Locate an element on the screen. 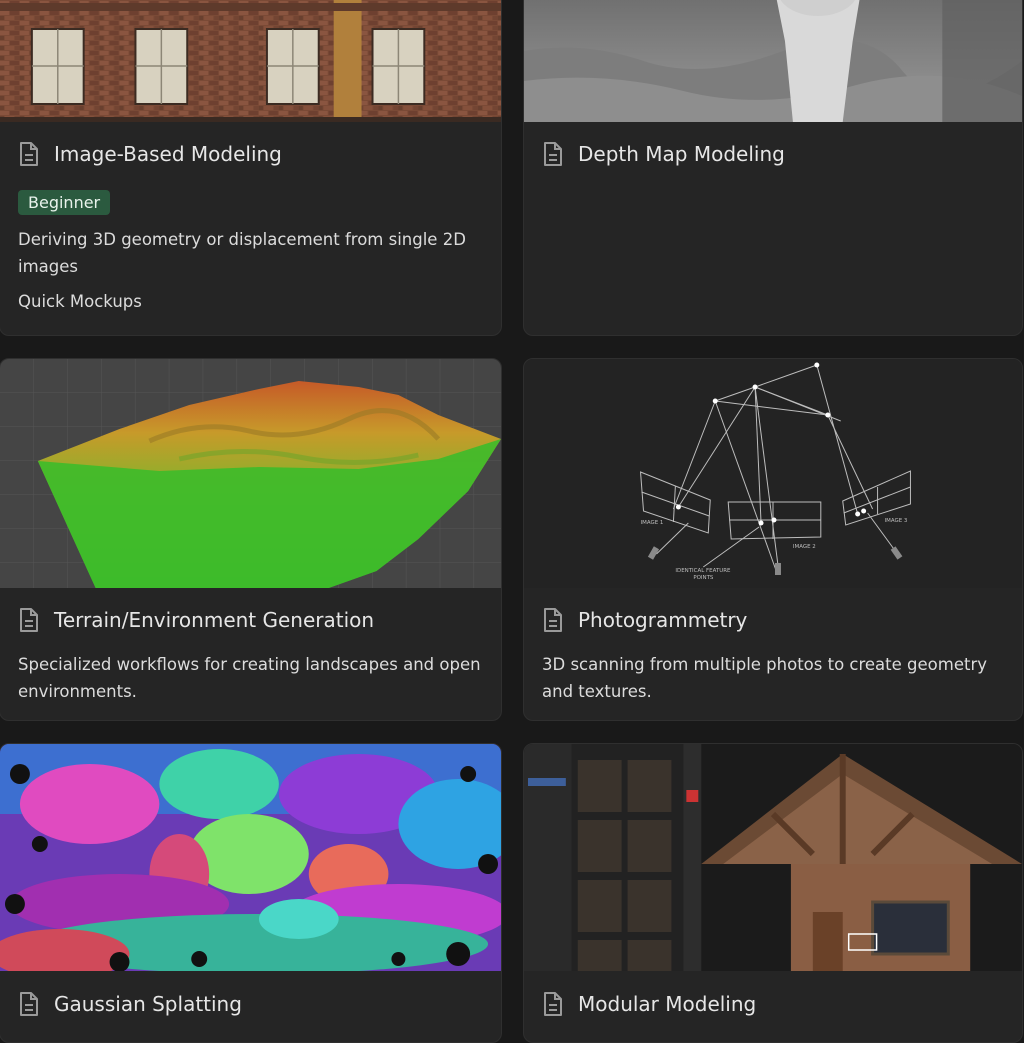 Image resolution: width=1024 pixels, height=1043 pixels. card-title: Image-Based Modeling is located at coordinates (168, 154).